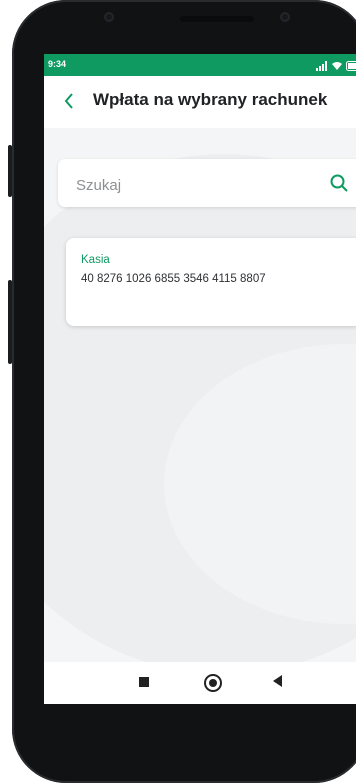  I want to click on recent-apps-icon, so click(144, 682).